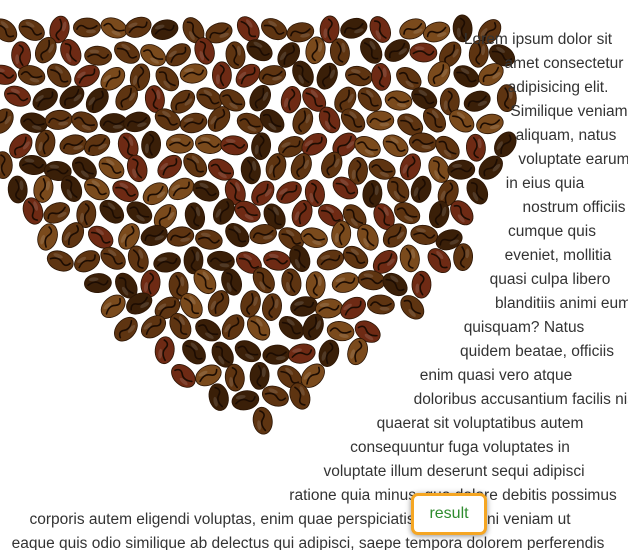  I want to click on text-line: cumque quis, so click(552, 231).